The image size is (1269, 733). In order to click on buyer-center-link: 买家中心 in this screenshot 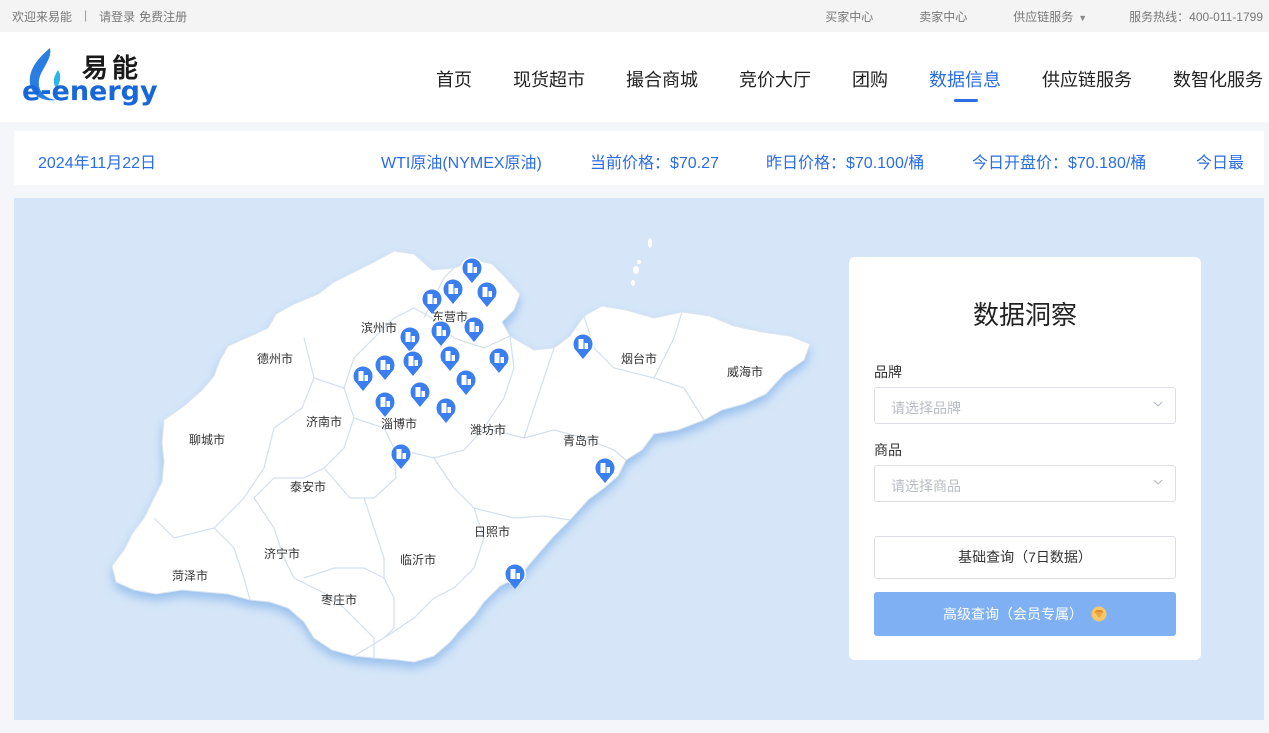, I will do `click(849, 16)`.